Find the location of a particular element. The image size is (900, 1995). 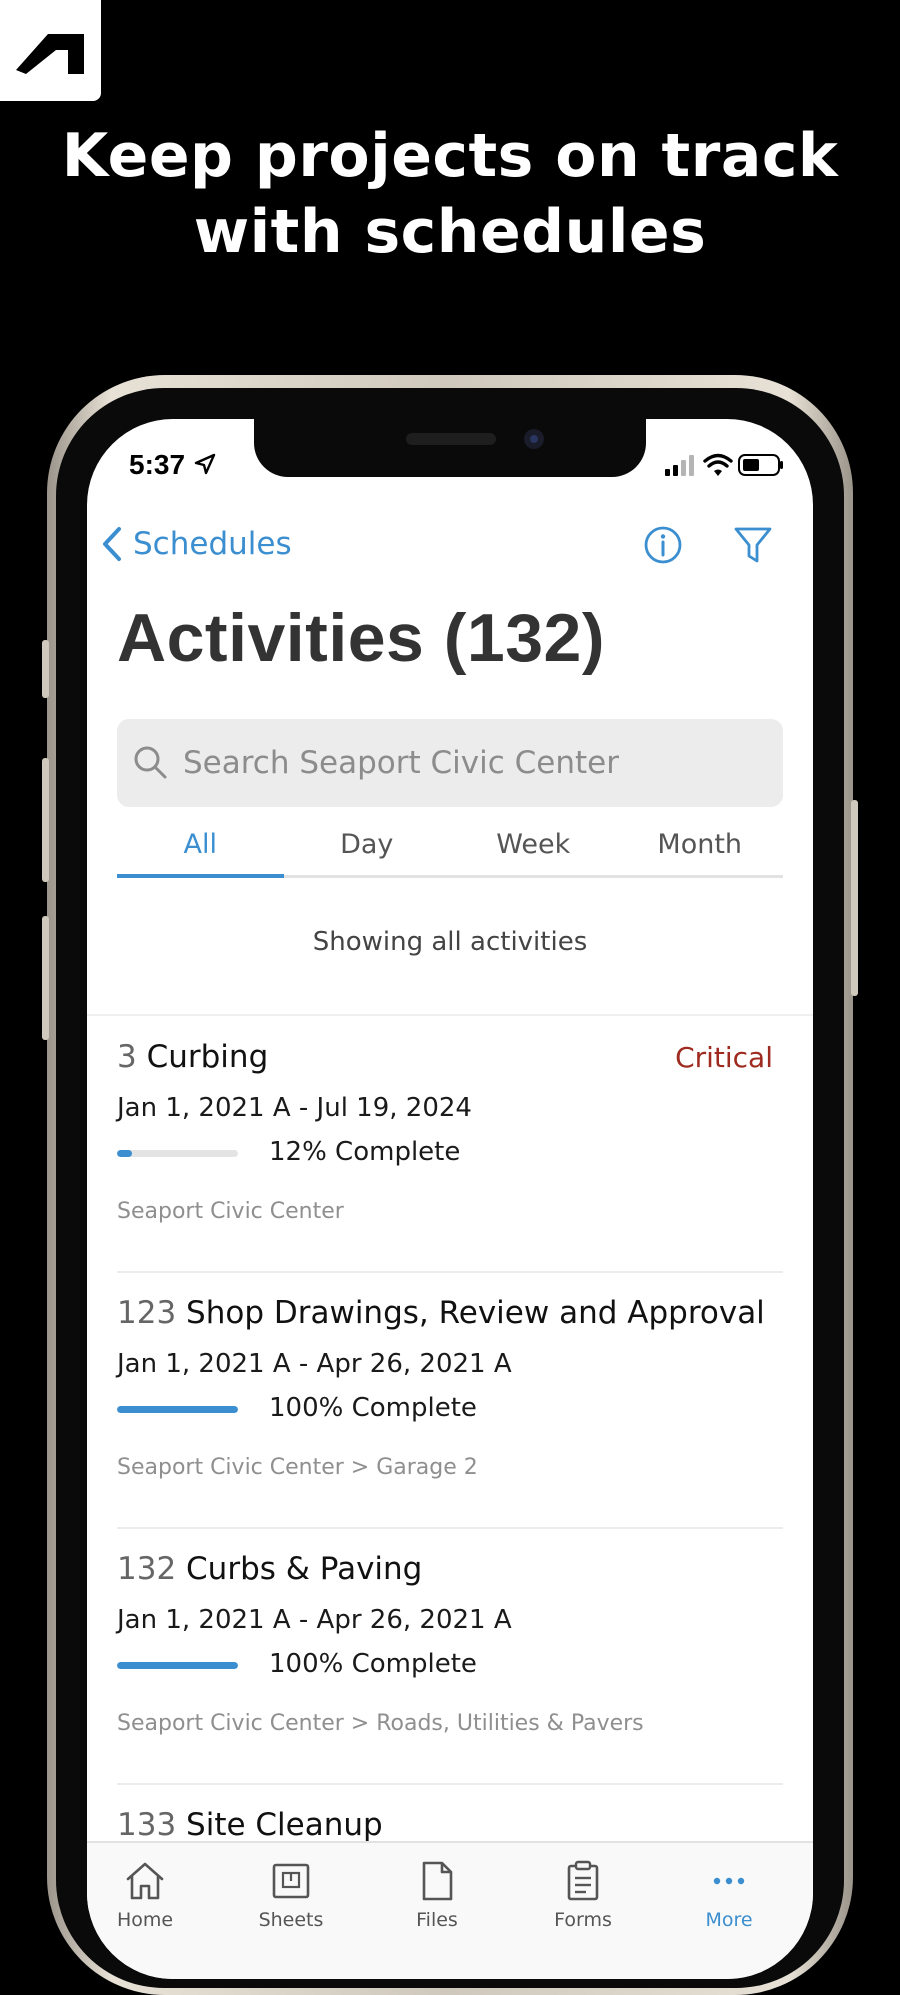

tabbar-home: Home is located at coordinates (146, 1895).